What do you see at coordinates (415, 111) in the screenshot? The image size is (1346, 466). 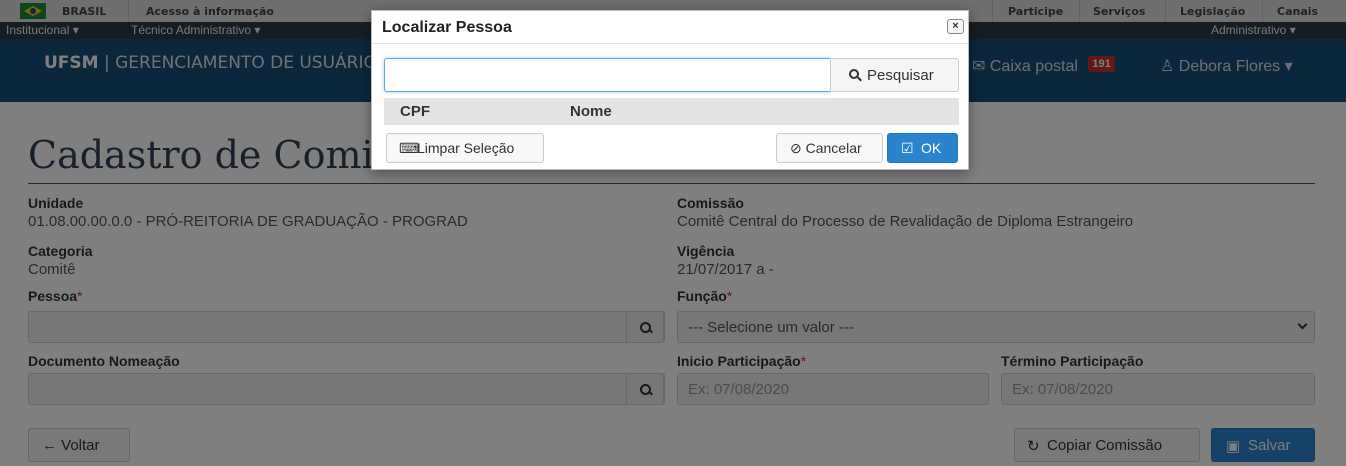 I see `col-cpf: CPF` at bounding box center [415, 111].